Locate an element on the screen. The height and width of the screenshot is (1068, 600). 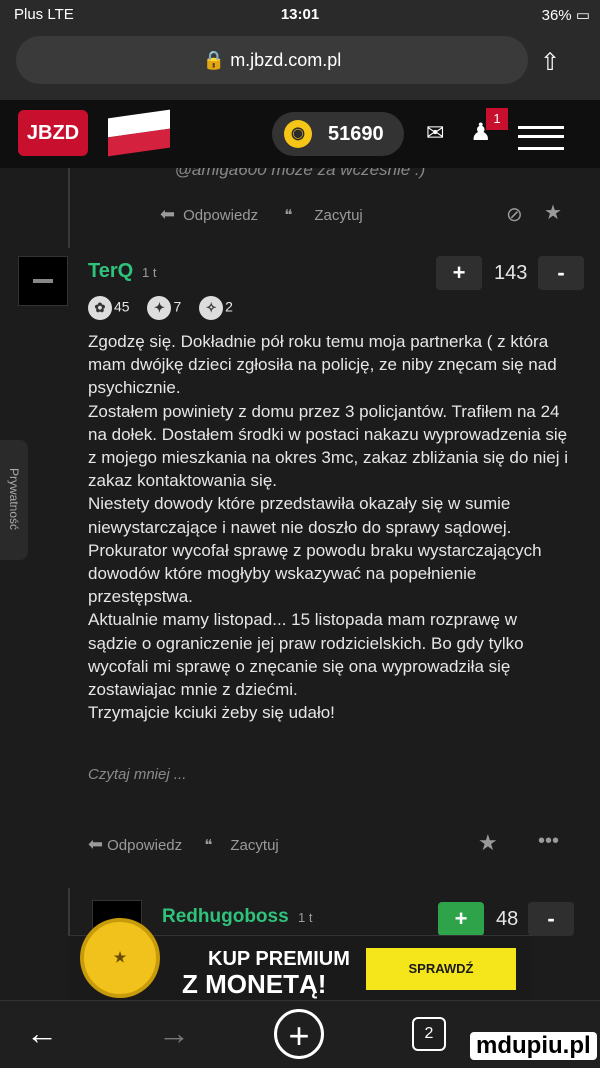
coin-icon: ★ is located at coordinates (120, 958).